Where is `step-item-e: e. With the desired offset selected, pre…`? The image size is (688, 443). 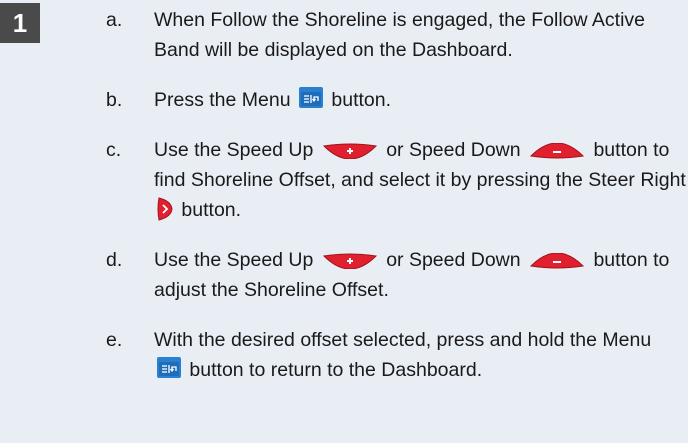
step-item-e: e. With the desired offset selected, pre… is located at coordinates (396, 355).